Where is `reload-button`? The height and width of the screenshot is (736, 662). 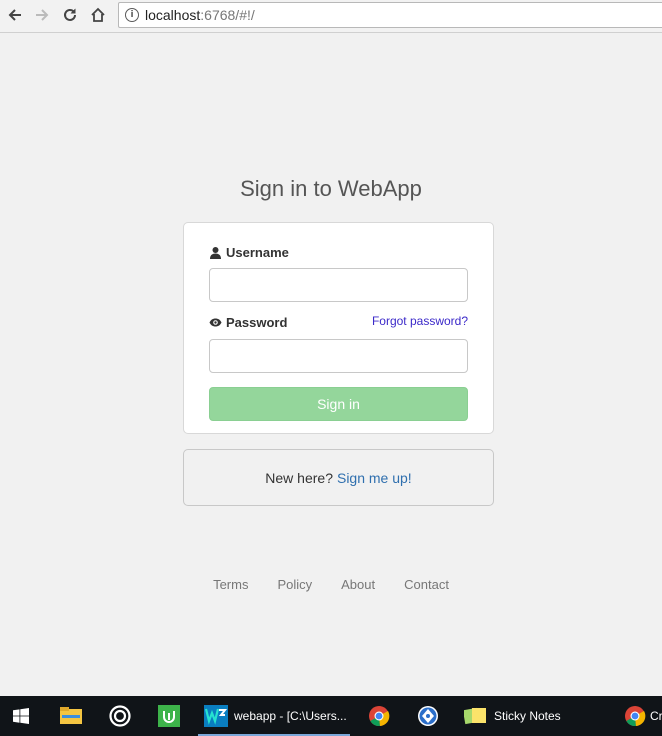 reload-button is located at coordinates (70, 15).